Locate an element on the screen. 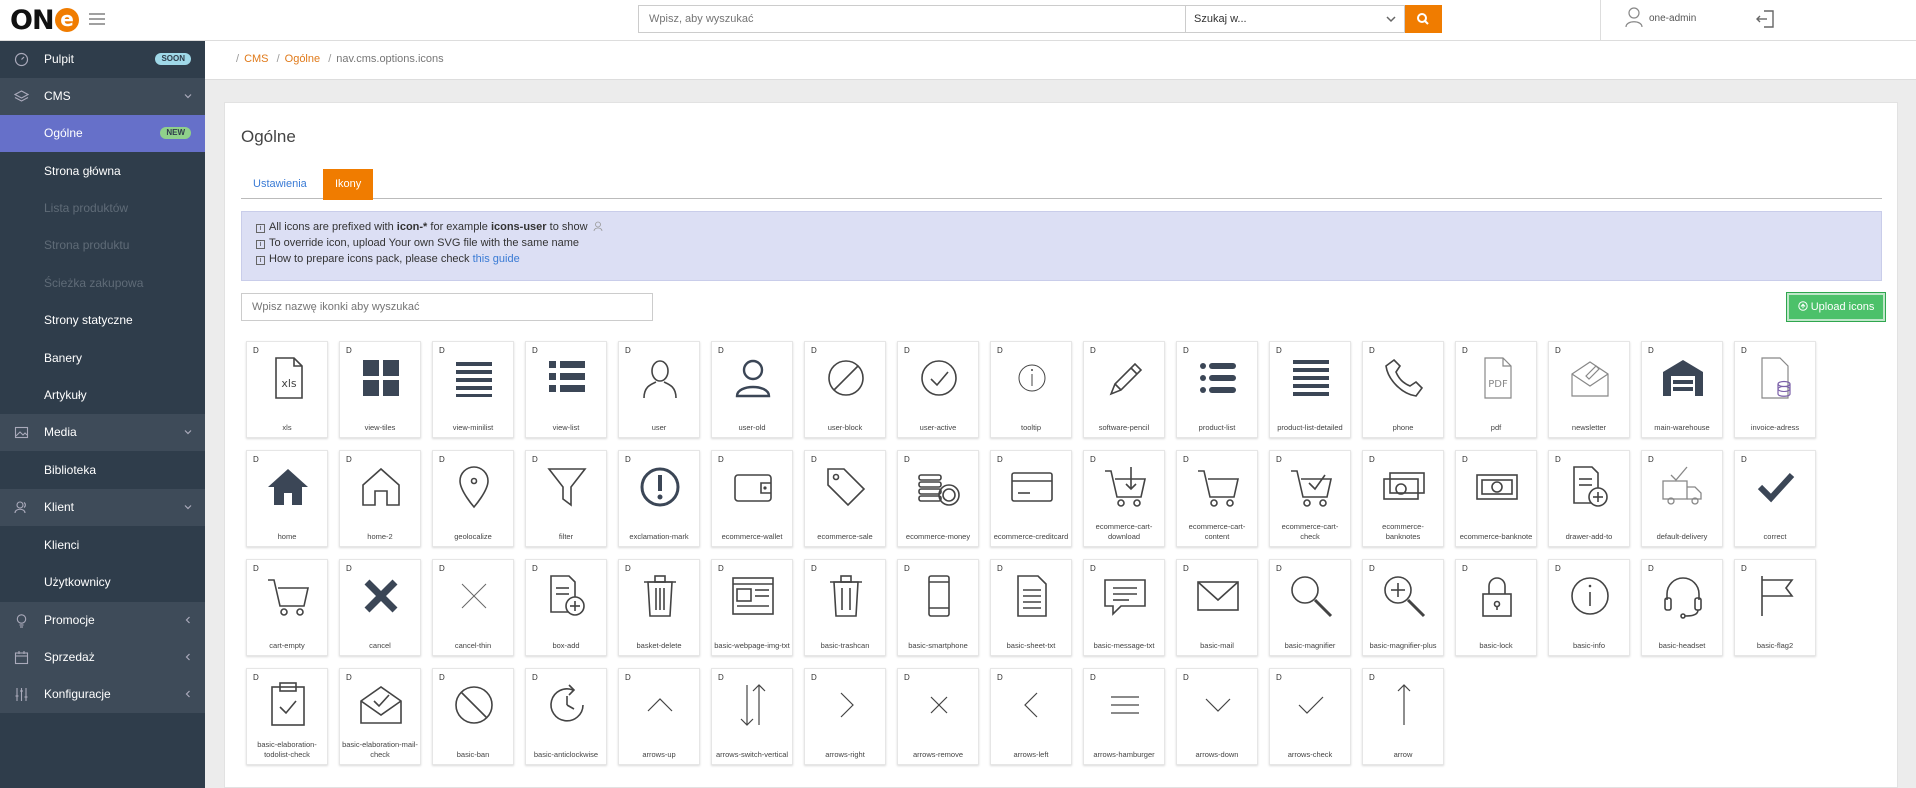 The width and height of the screenshot is (1916, 788). icon-tile: Dtooltip is located at coordinates (1031, 389).